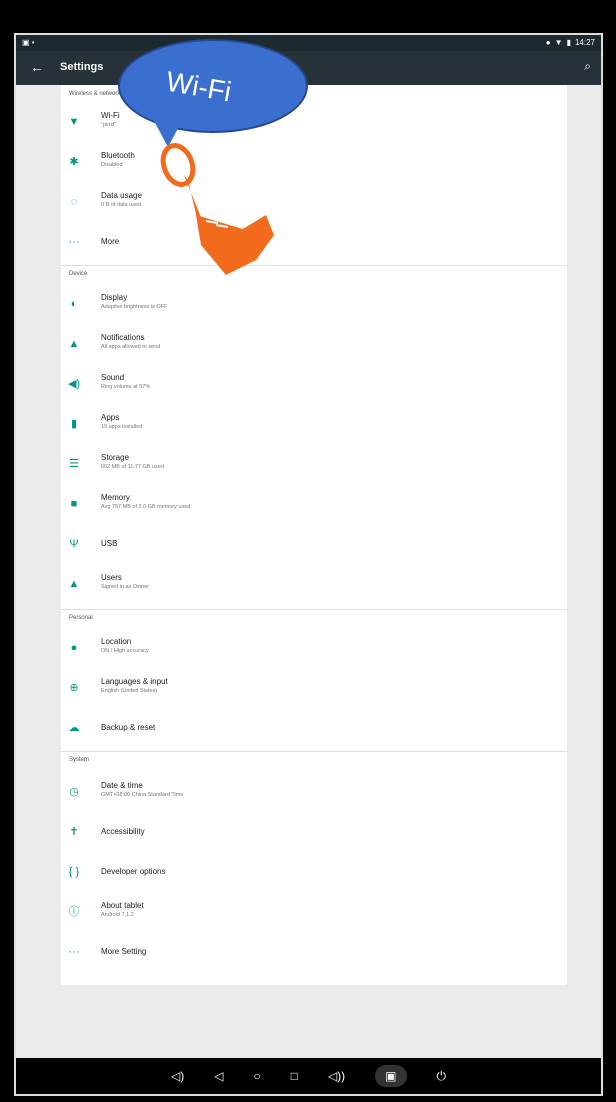 The image size is (616, 1102). What do you see at coordinates (74, 202) in the screenshot?
I see `data-usage-icon: ◌` at bounding box center [74, 202].